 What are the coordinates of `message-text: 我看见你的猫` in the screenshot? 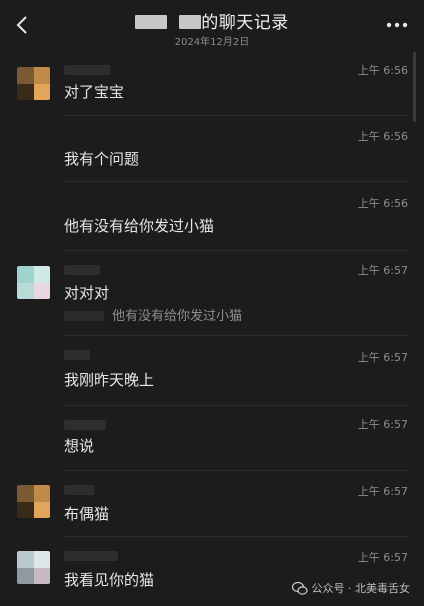 It's located at (109, 580).